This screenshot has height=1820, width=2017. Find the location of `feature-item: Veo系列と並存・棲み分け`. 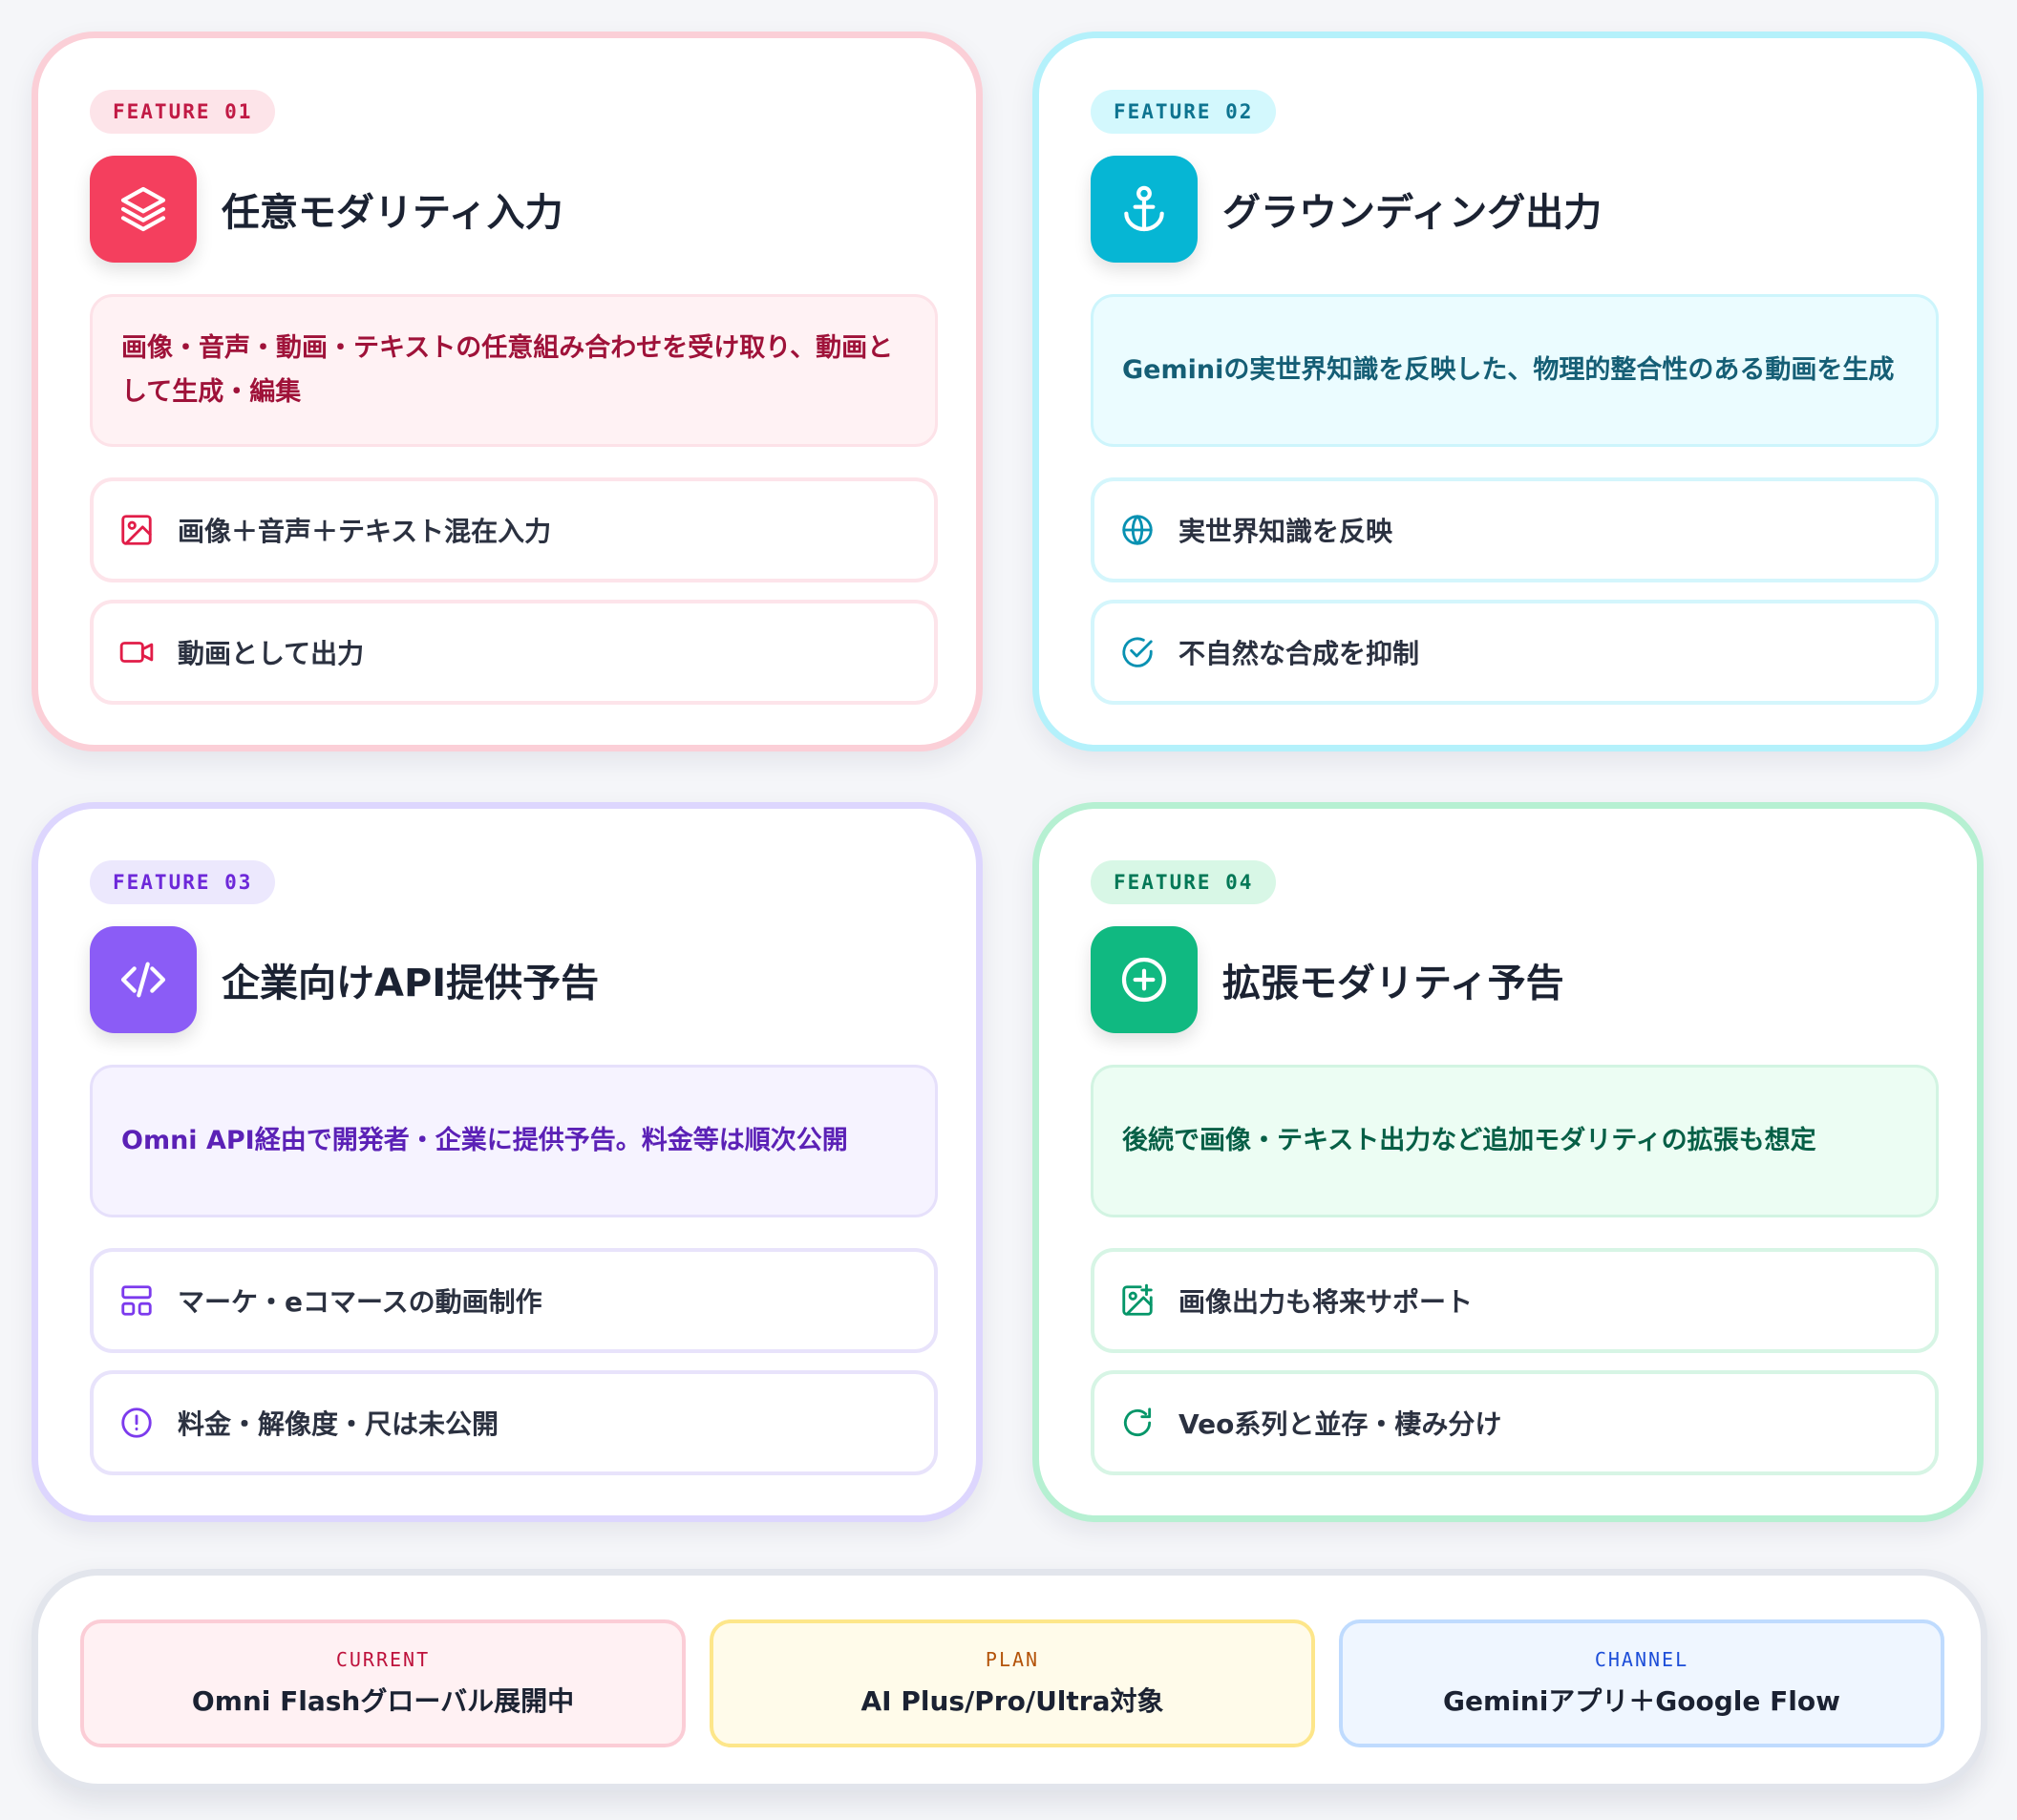

feature-item: Veo系列と並存・棲み分け is located at coordinates (1515, 1422).